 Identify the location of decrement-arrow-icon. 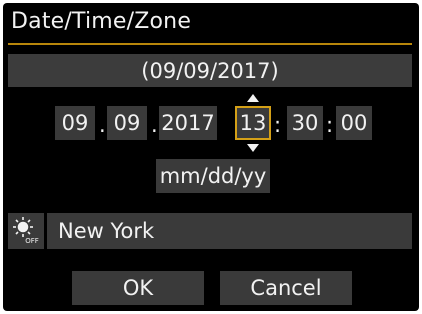
(253, 148).